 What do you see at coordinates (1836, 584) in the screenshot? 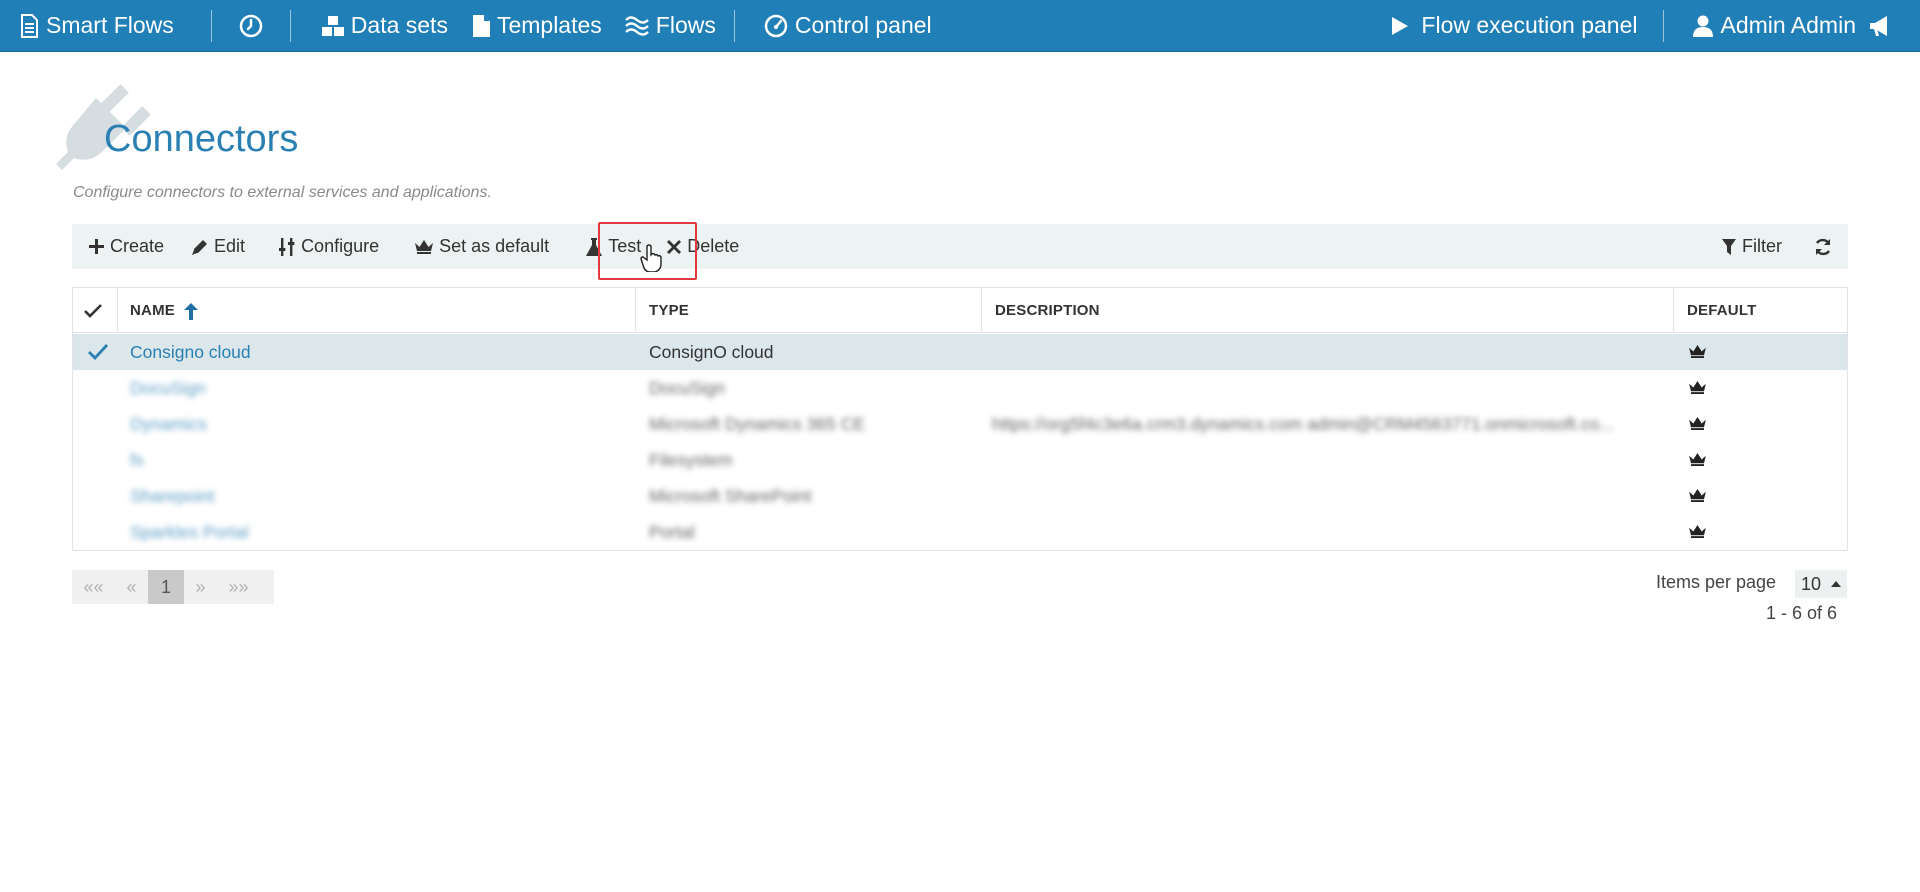
I see `caret-up-icon` at bounding box center [1836, 584].